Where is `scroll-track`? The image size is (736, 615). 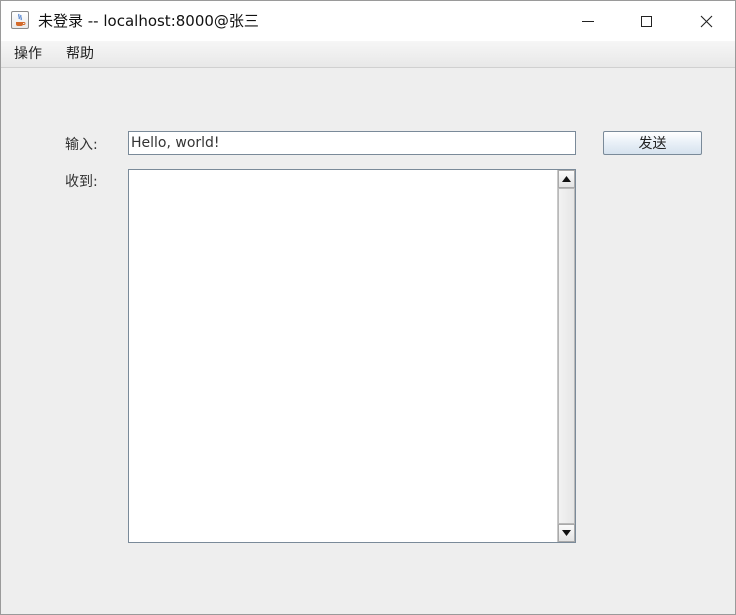 scroll-track is located at coordinates (566, 356).